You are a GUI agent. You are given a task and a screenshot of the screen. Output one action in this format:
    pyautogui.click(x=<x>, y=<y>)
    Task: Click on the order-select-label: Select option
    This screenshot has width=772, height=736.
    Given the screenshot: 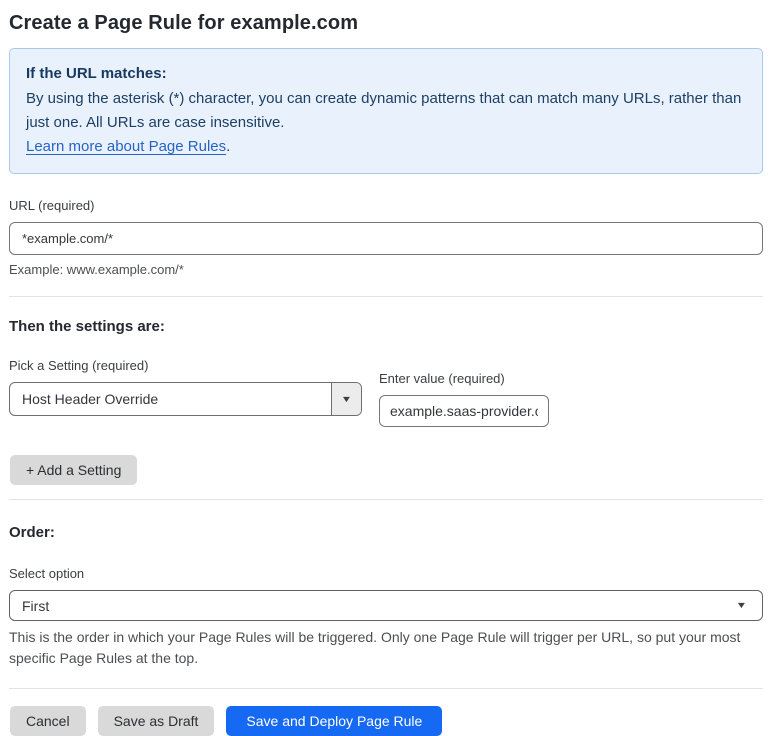 What is the action you would take?
    pyautogui.click(x=47, y=573)
    